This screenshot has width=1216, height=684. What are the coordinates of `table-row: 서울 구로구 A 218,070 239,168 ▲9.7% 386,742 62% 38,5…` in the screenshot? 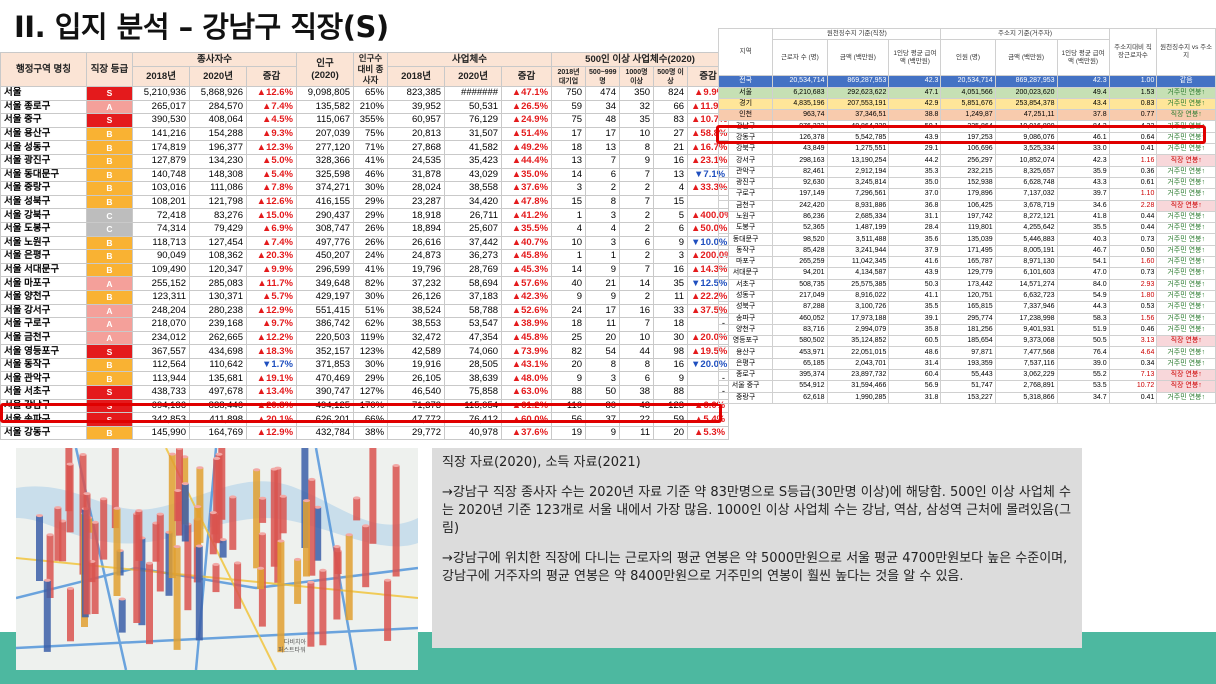 It's located at (365, 324).